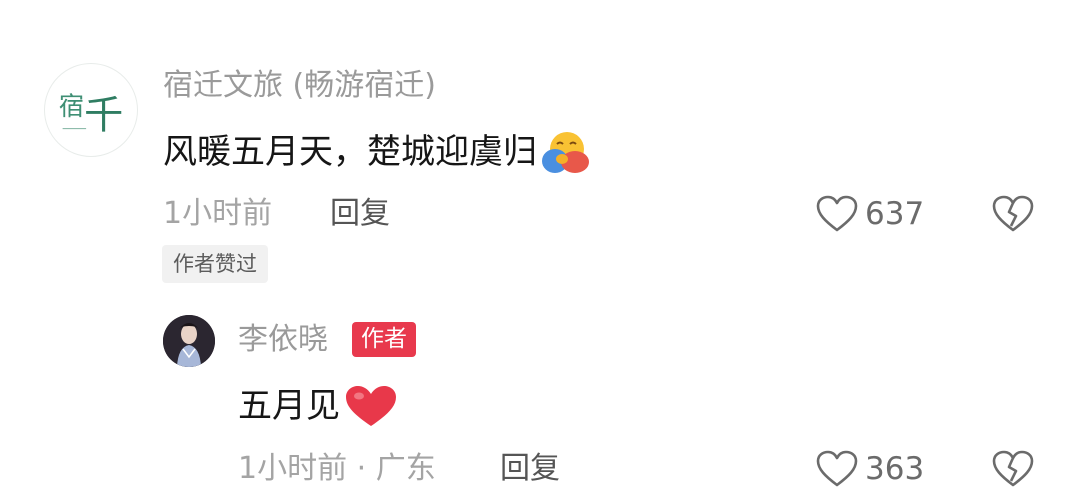  What do you see at coordinates (71, 106) in the screenshot?
I see `svg-text: 宿` at bounding box center [71, 106].